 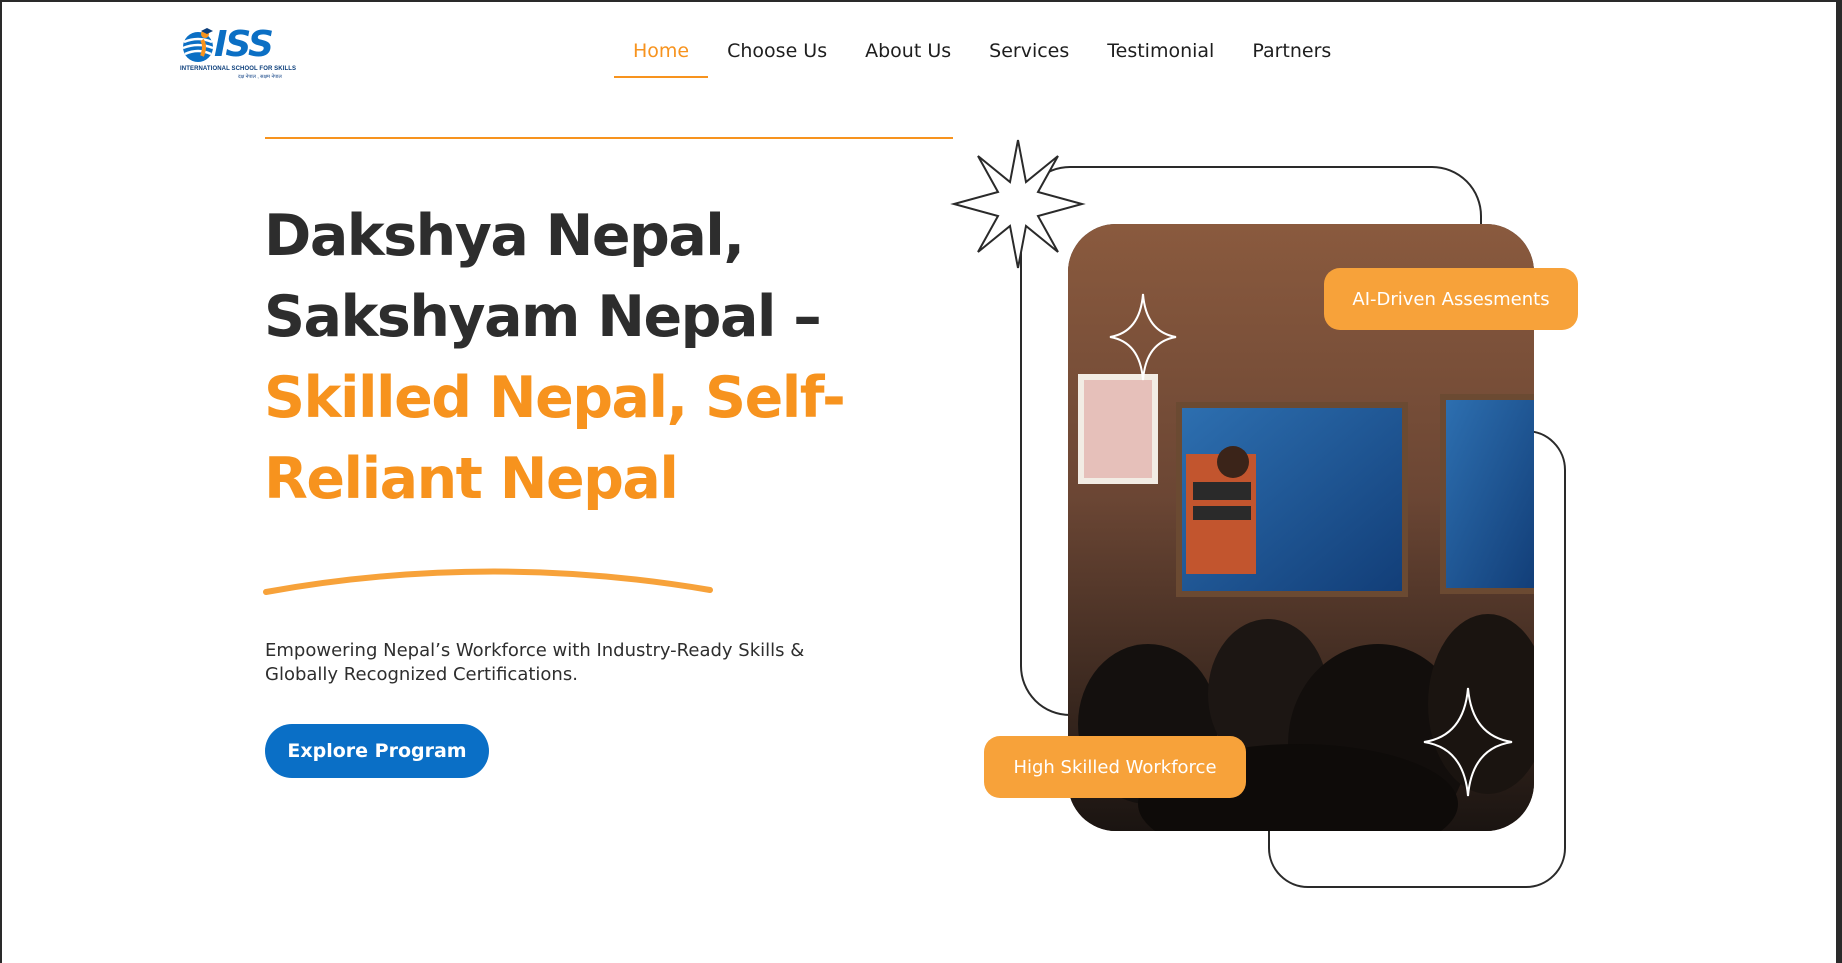 I want to click on nav-item-partners: Partners, so click(x=1291, y=57).